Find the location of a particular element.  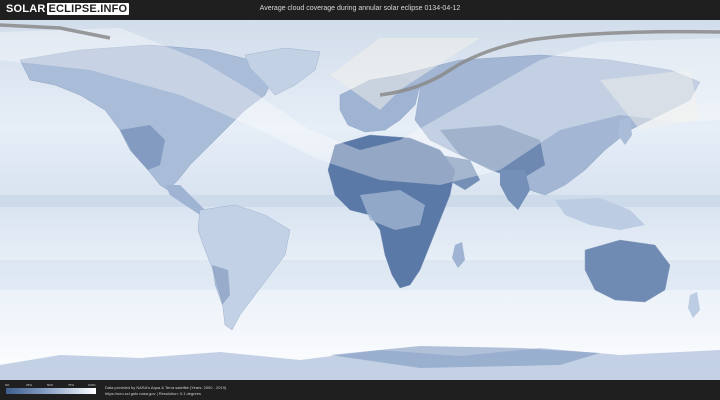

scale-label-50: 50% is located at coordinates (50, 385).